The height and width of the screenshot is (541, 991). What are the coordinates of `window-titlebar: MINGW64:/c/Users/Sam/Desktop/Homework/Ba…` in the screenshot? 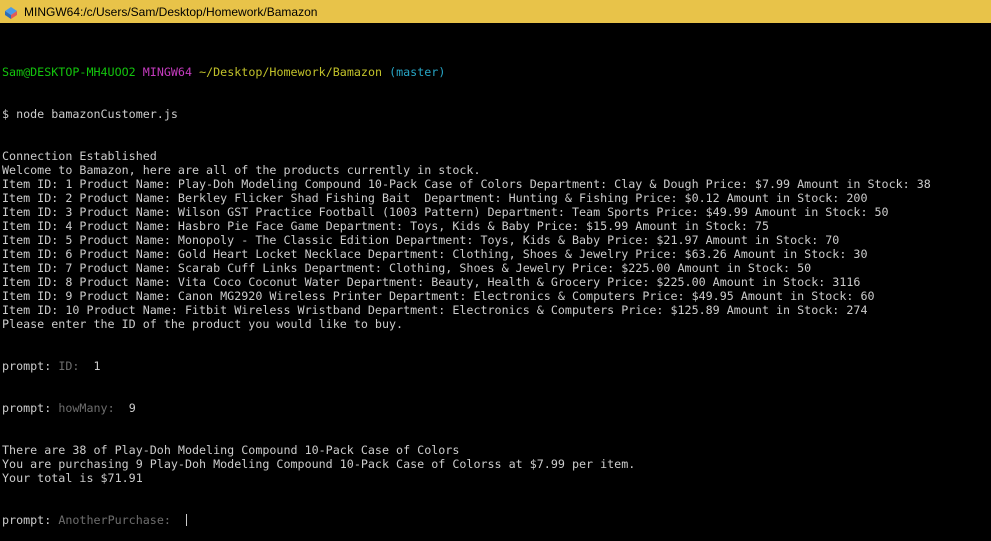 It's located at (495, 11).